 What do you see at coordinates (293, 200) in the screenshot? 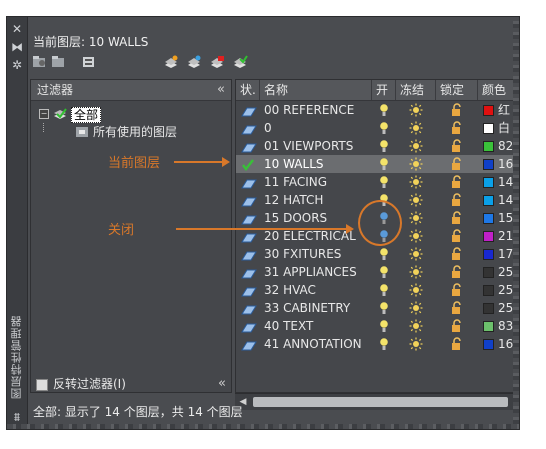
I see `layer-name: 12 HATCH` at bounding box center [293, 200].